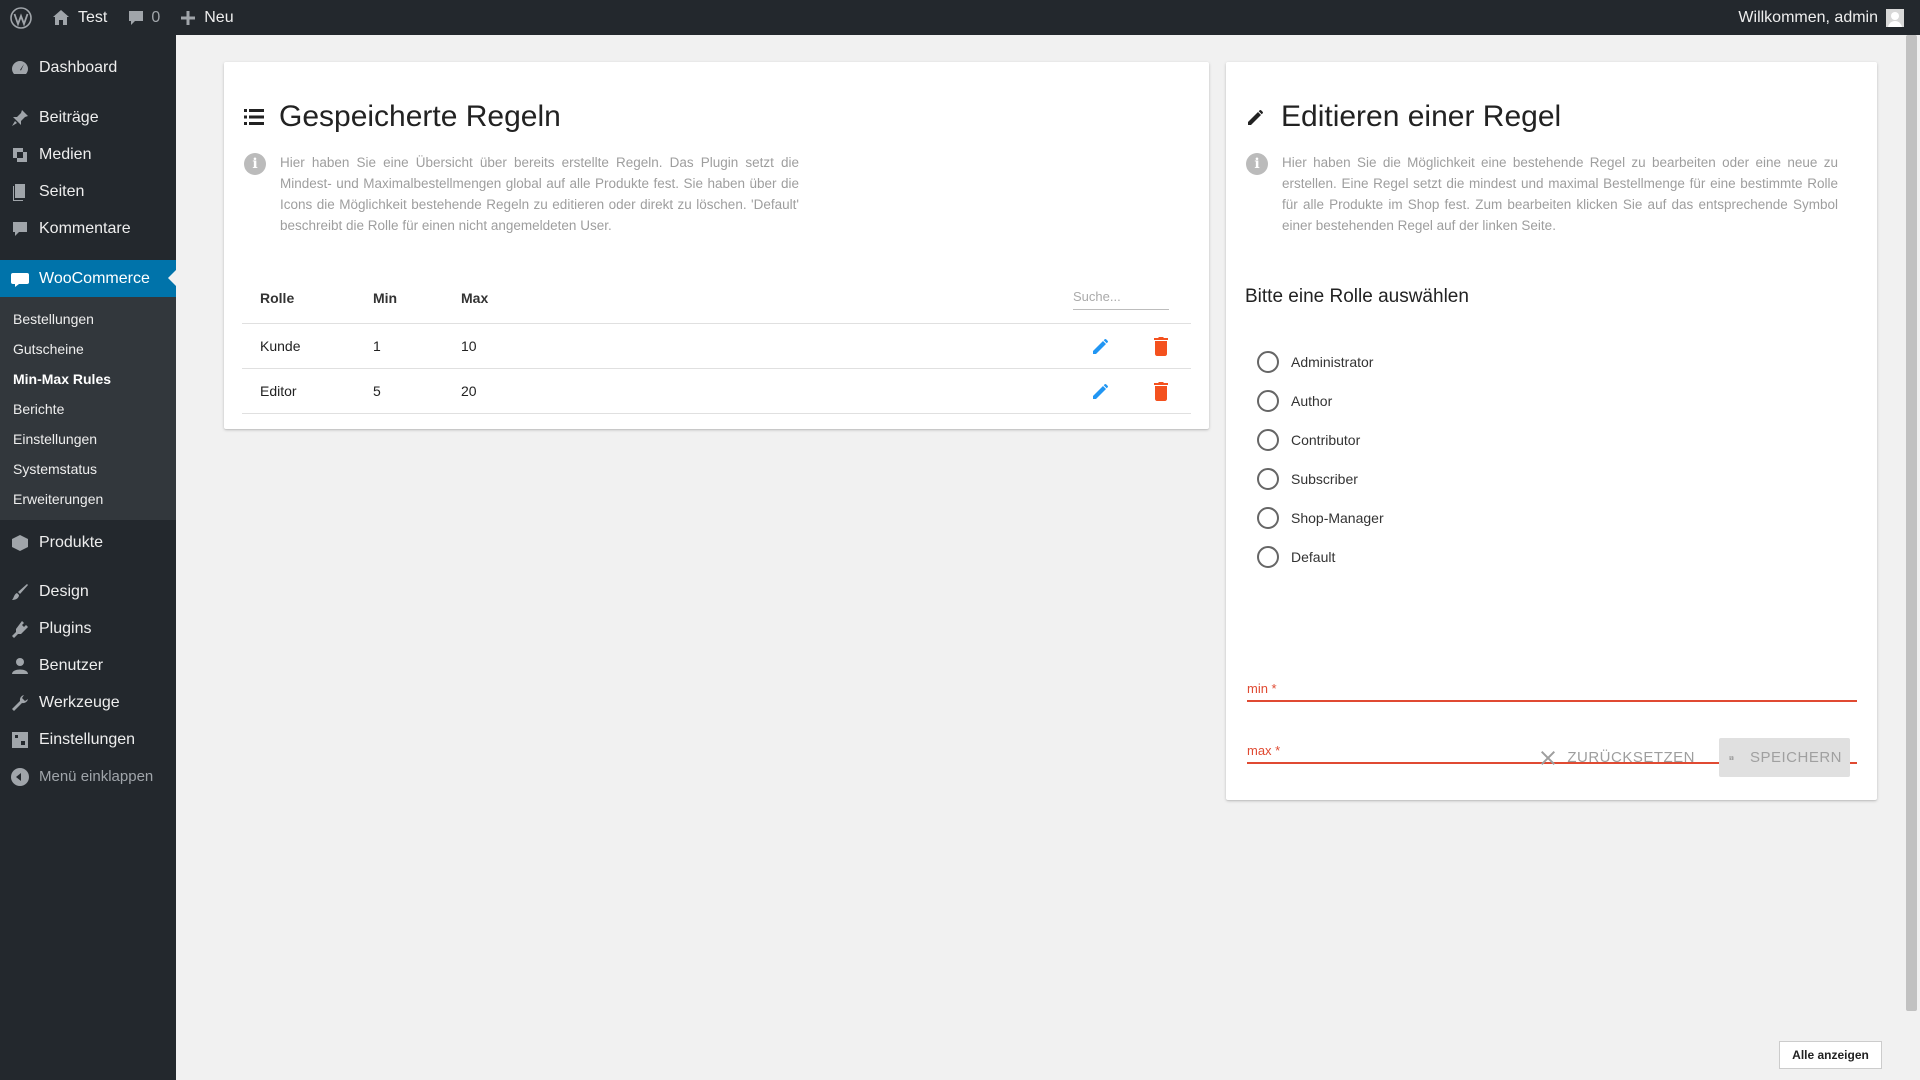 The height and width of the screenshot is (1080, 1920). Describe the element at coordinates (20, 192) in the screenshot. I see `pages-icon` at that location.